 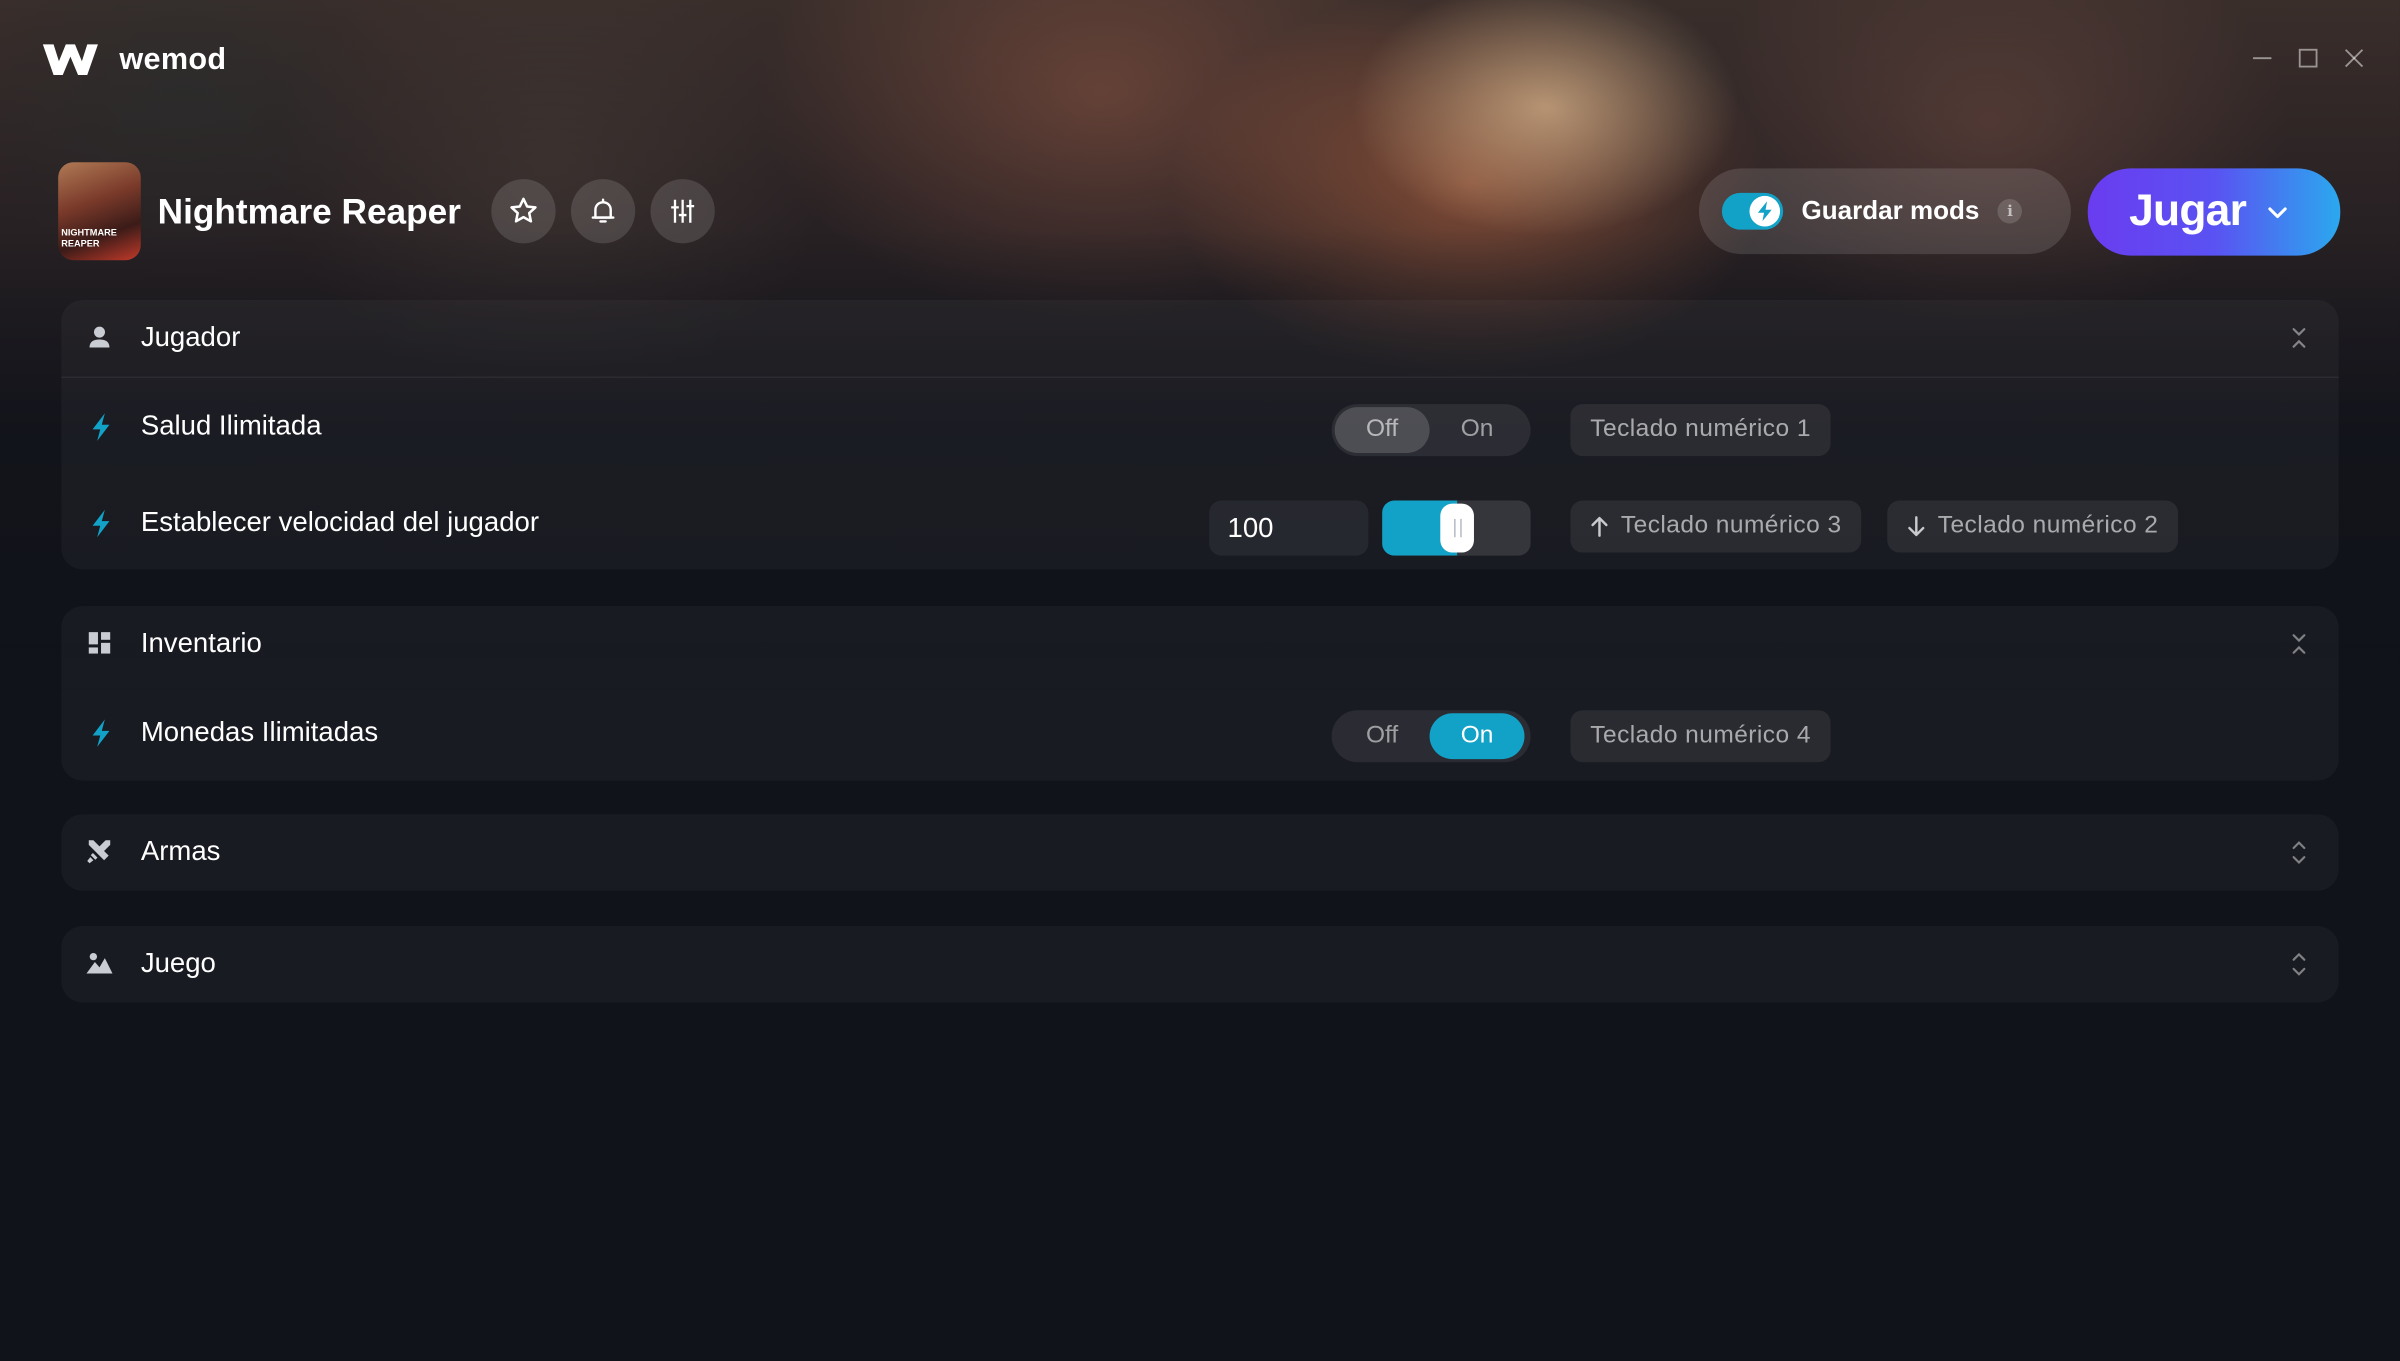 I want to click on arrow-down-icon, so click(x=1916, y=526).